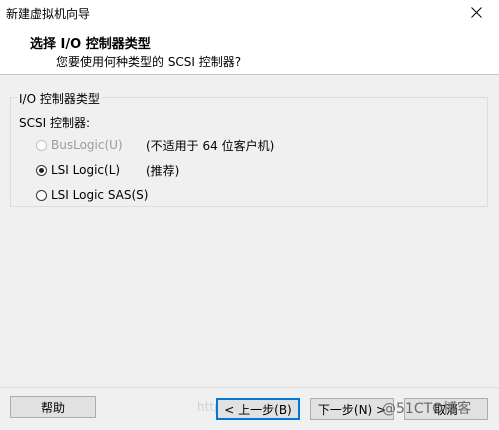  What do you see at coordinates (210, 146) in the screenshot?
I see `option-note: (不适用于 64 位客户机)` at bounding box center [210, 146].